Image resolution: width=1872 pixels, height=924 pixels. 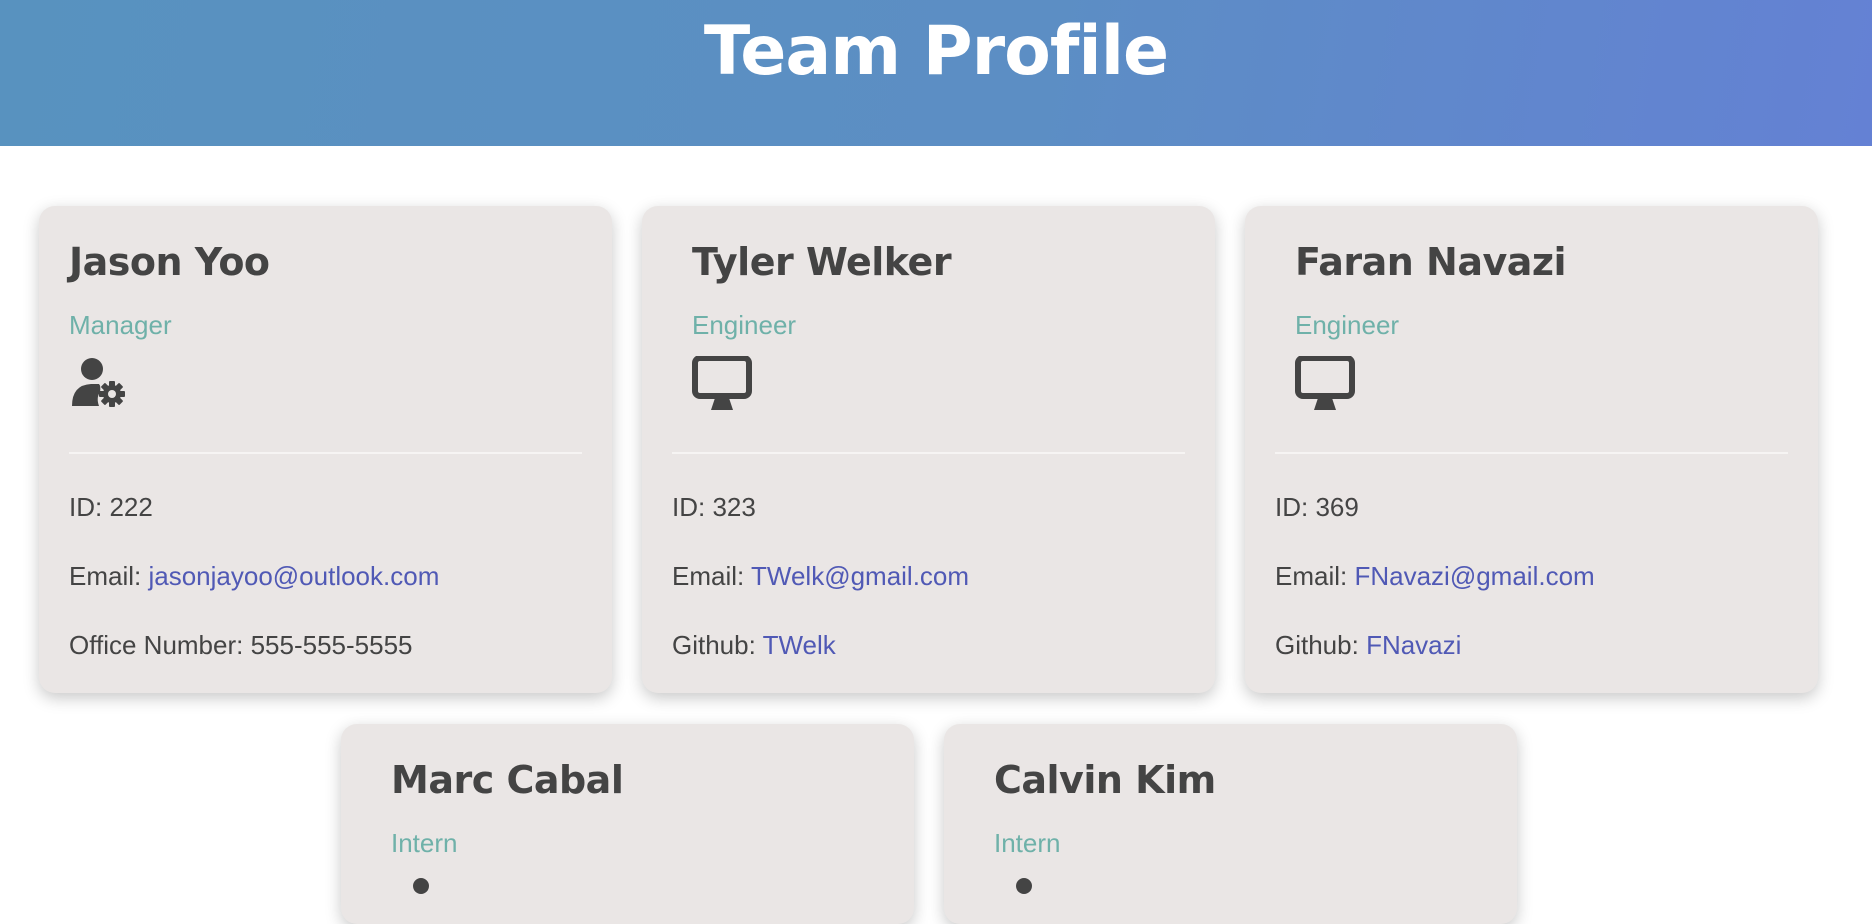 What do you see at coordinates (799, 645) in the screenshot?
I see `github-link: TWelk` at bounding box center [799, 645].